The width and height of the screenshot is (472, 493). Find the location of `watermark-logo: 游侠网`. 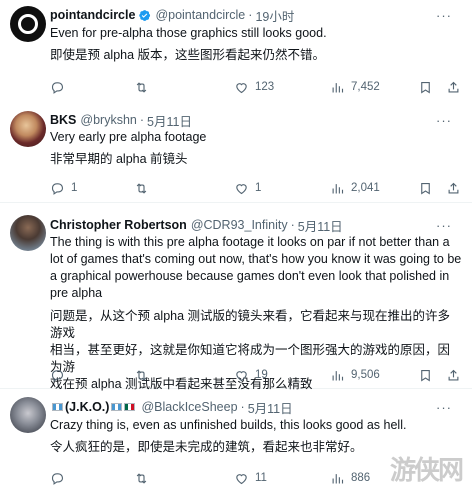

watermark-logo: 游侠网 is located at coordinates (426, 470).